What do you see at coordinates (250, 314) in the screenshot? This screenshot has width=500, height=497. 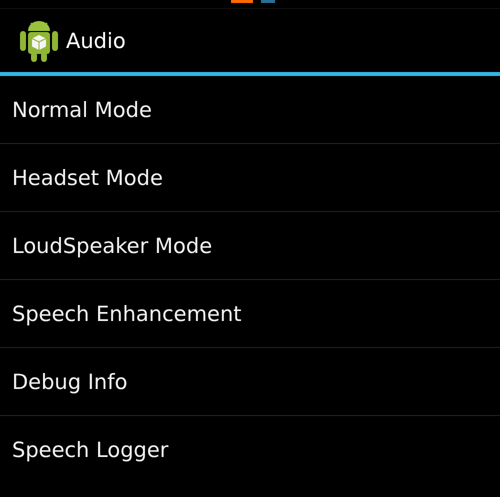 I see `menu-item: Speech Enhancement` at bounding box center [250, 314].